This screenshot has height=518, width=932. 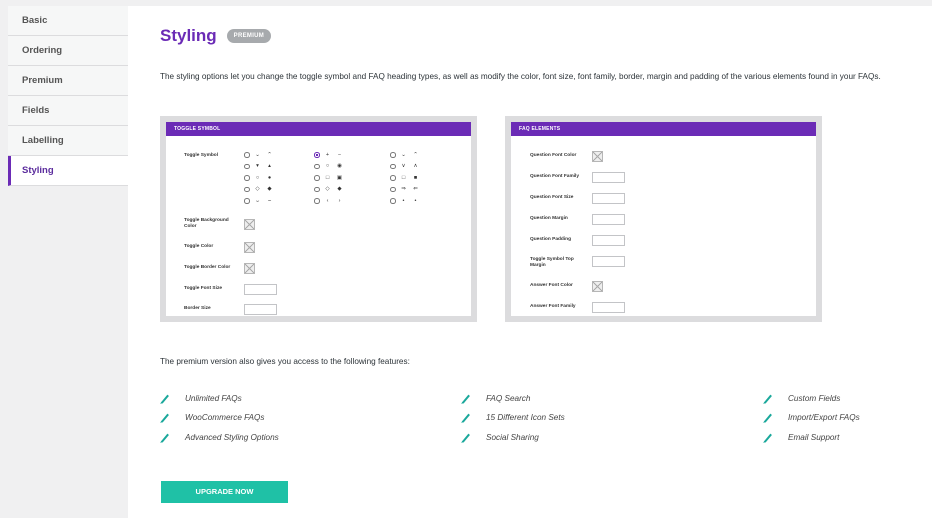 I want to click on faq-elements-heading: FAQ ELEMENTS, so click(x=663, y=129).